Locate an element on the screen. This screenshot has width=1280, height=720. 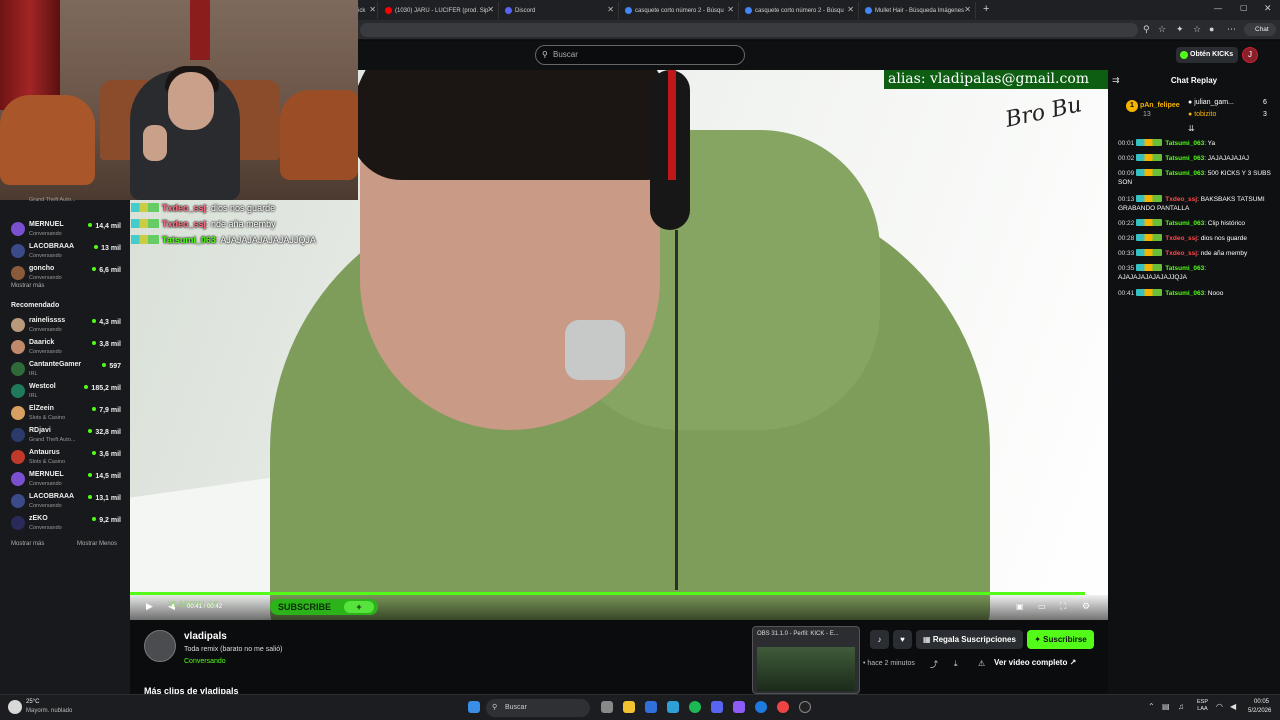
chrome-icon is located at coordinates (783, 707).